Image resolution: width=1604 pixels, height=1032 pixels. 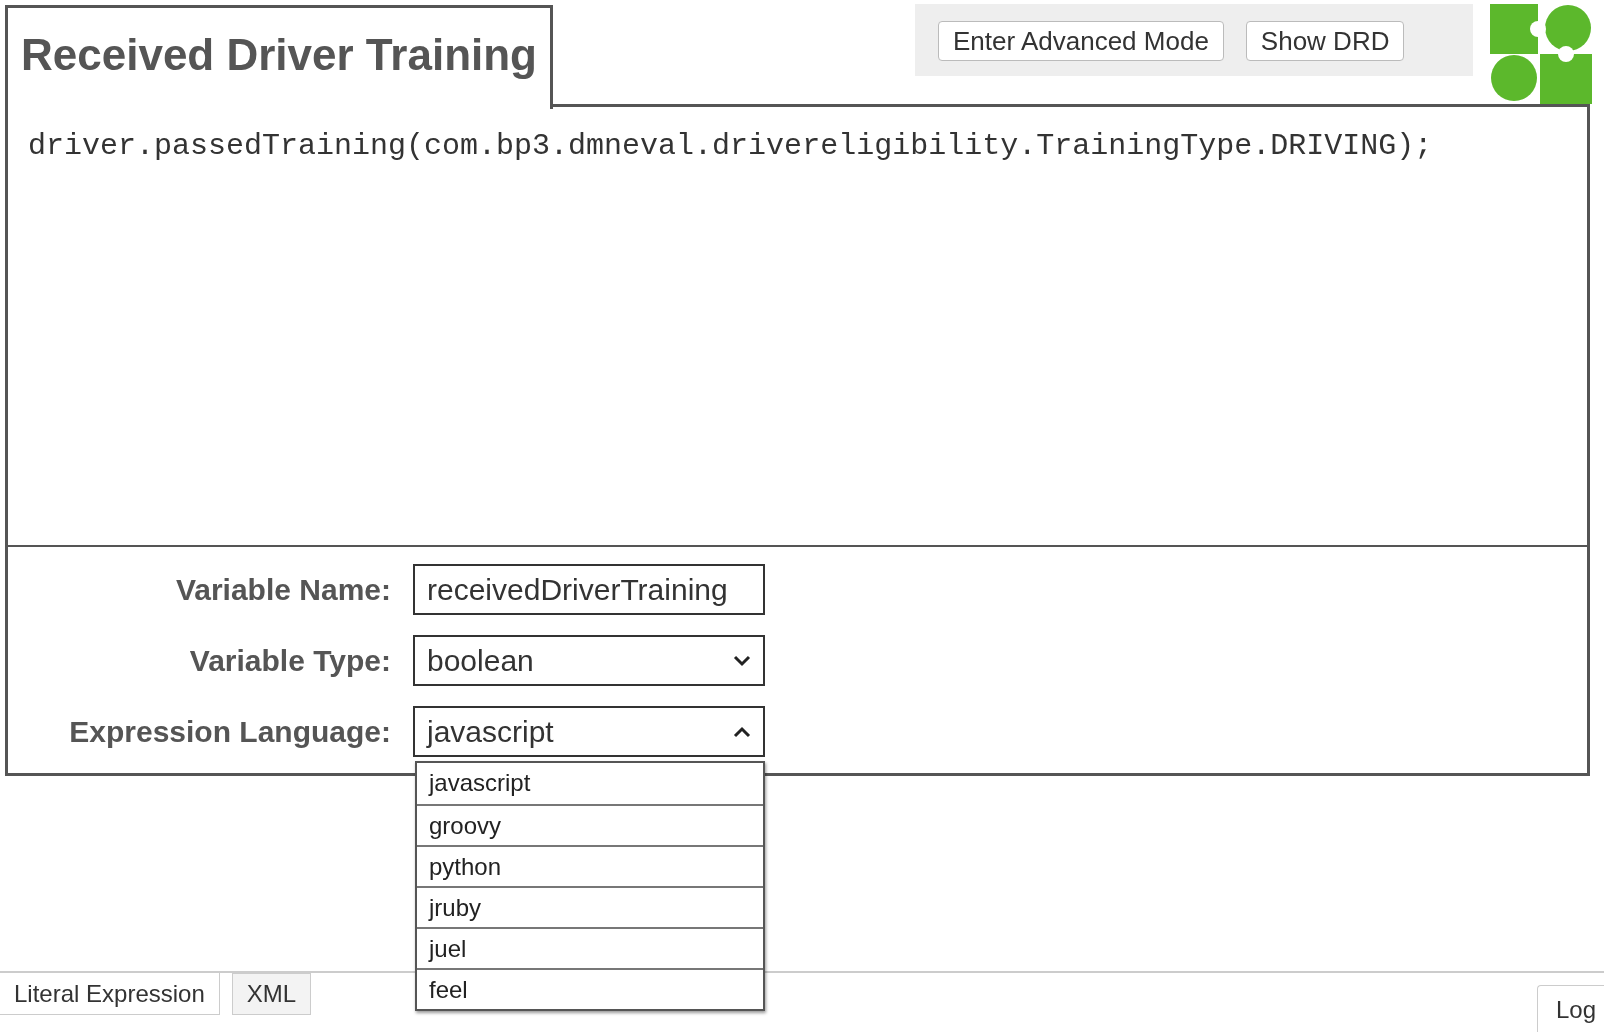 What do you see at coordinates (1081, 41) in the screenshot?
I see `toolbar-button: Enter Advanced Mode` at bounding box center [1081, 41].